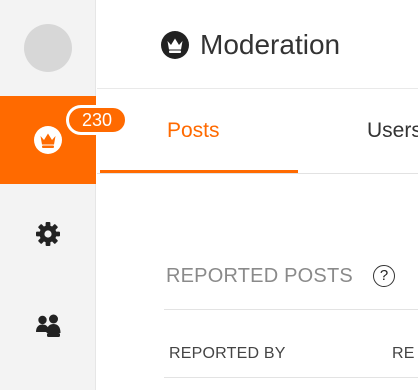 Image resolution: width=418 pixels, height=390 pixels. I want to click on section-divider, so click(291, 309).